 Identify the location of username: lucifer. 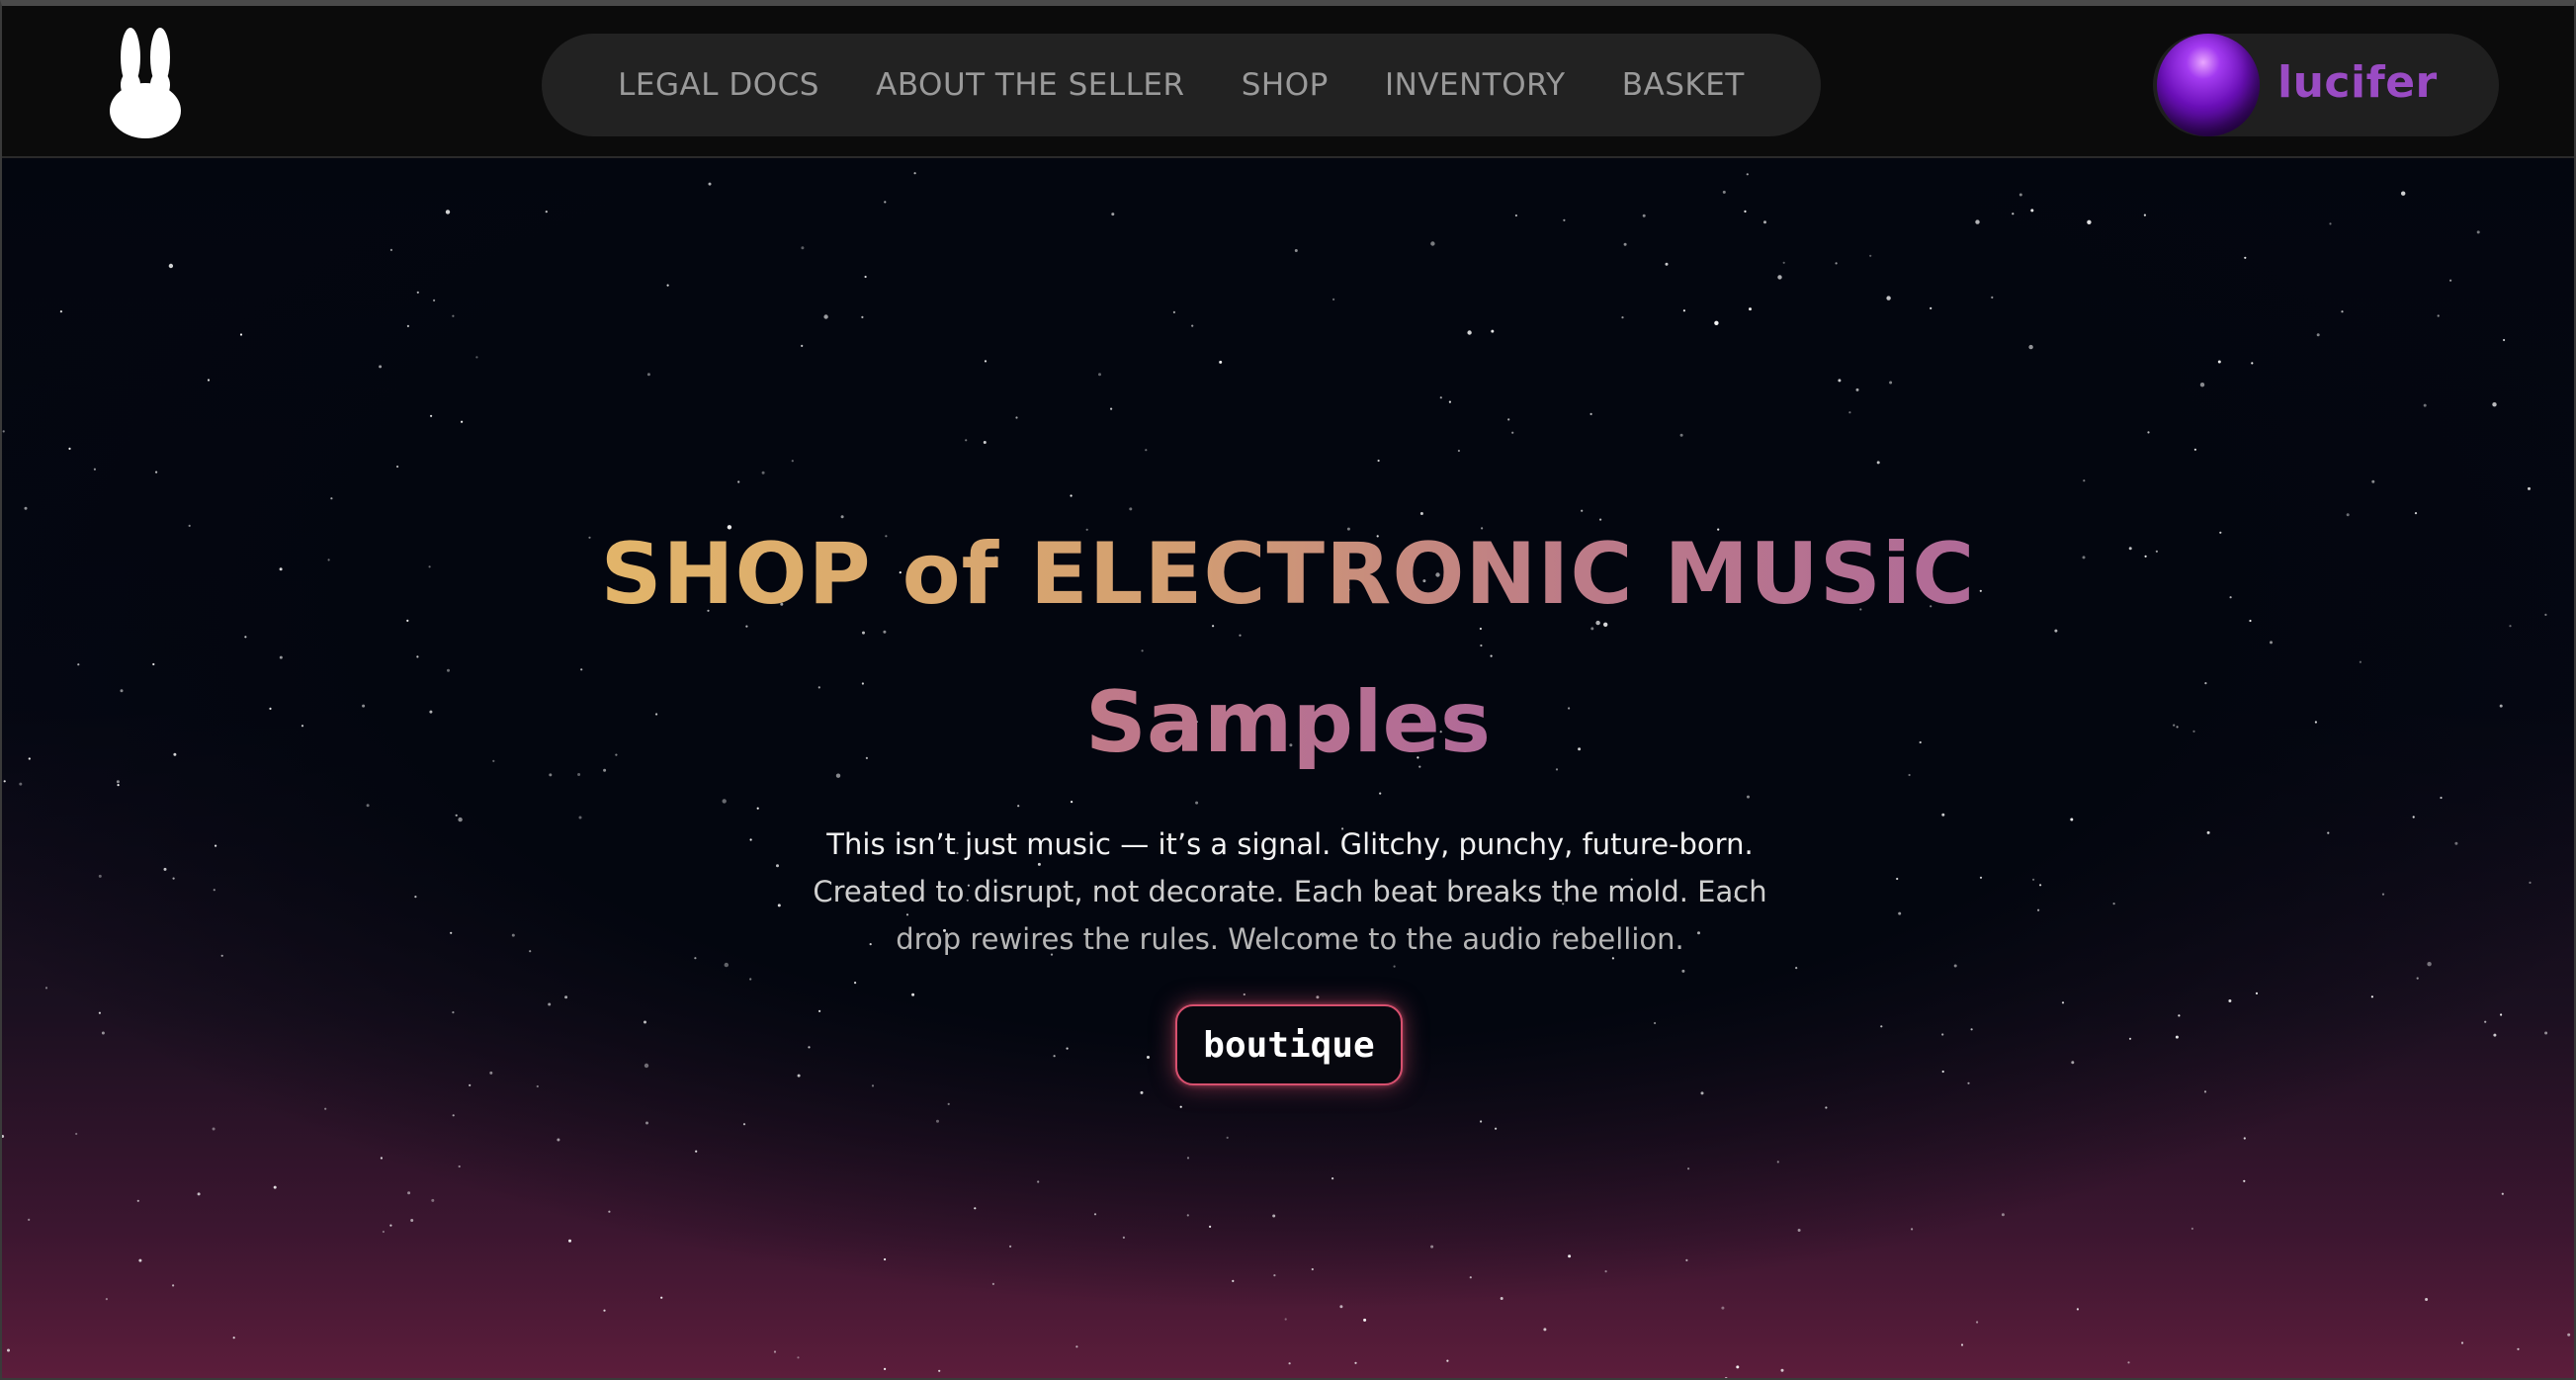
(2357, 82).